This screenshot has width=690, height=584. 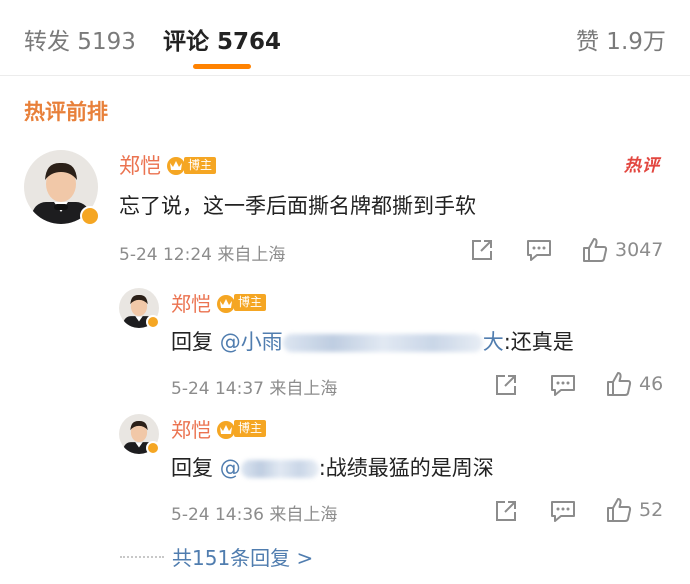 What do you see at coordinates (62, 188) in the screenshot?
I see `avatar` at bounding box center [62, 188].